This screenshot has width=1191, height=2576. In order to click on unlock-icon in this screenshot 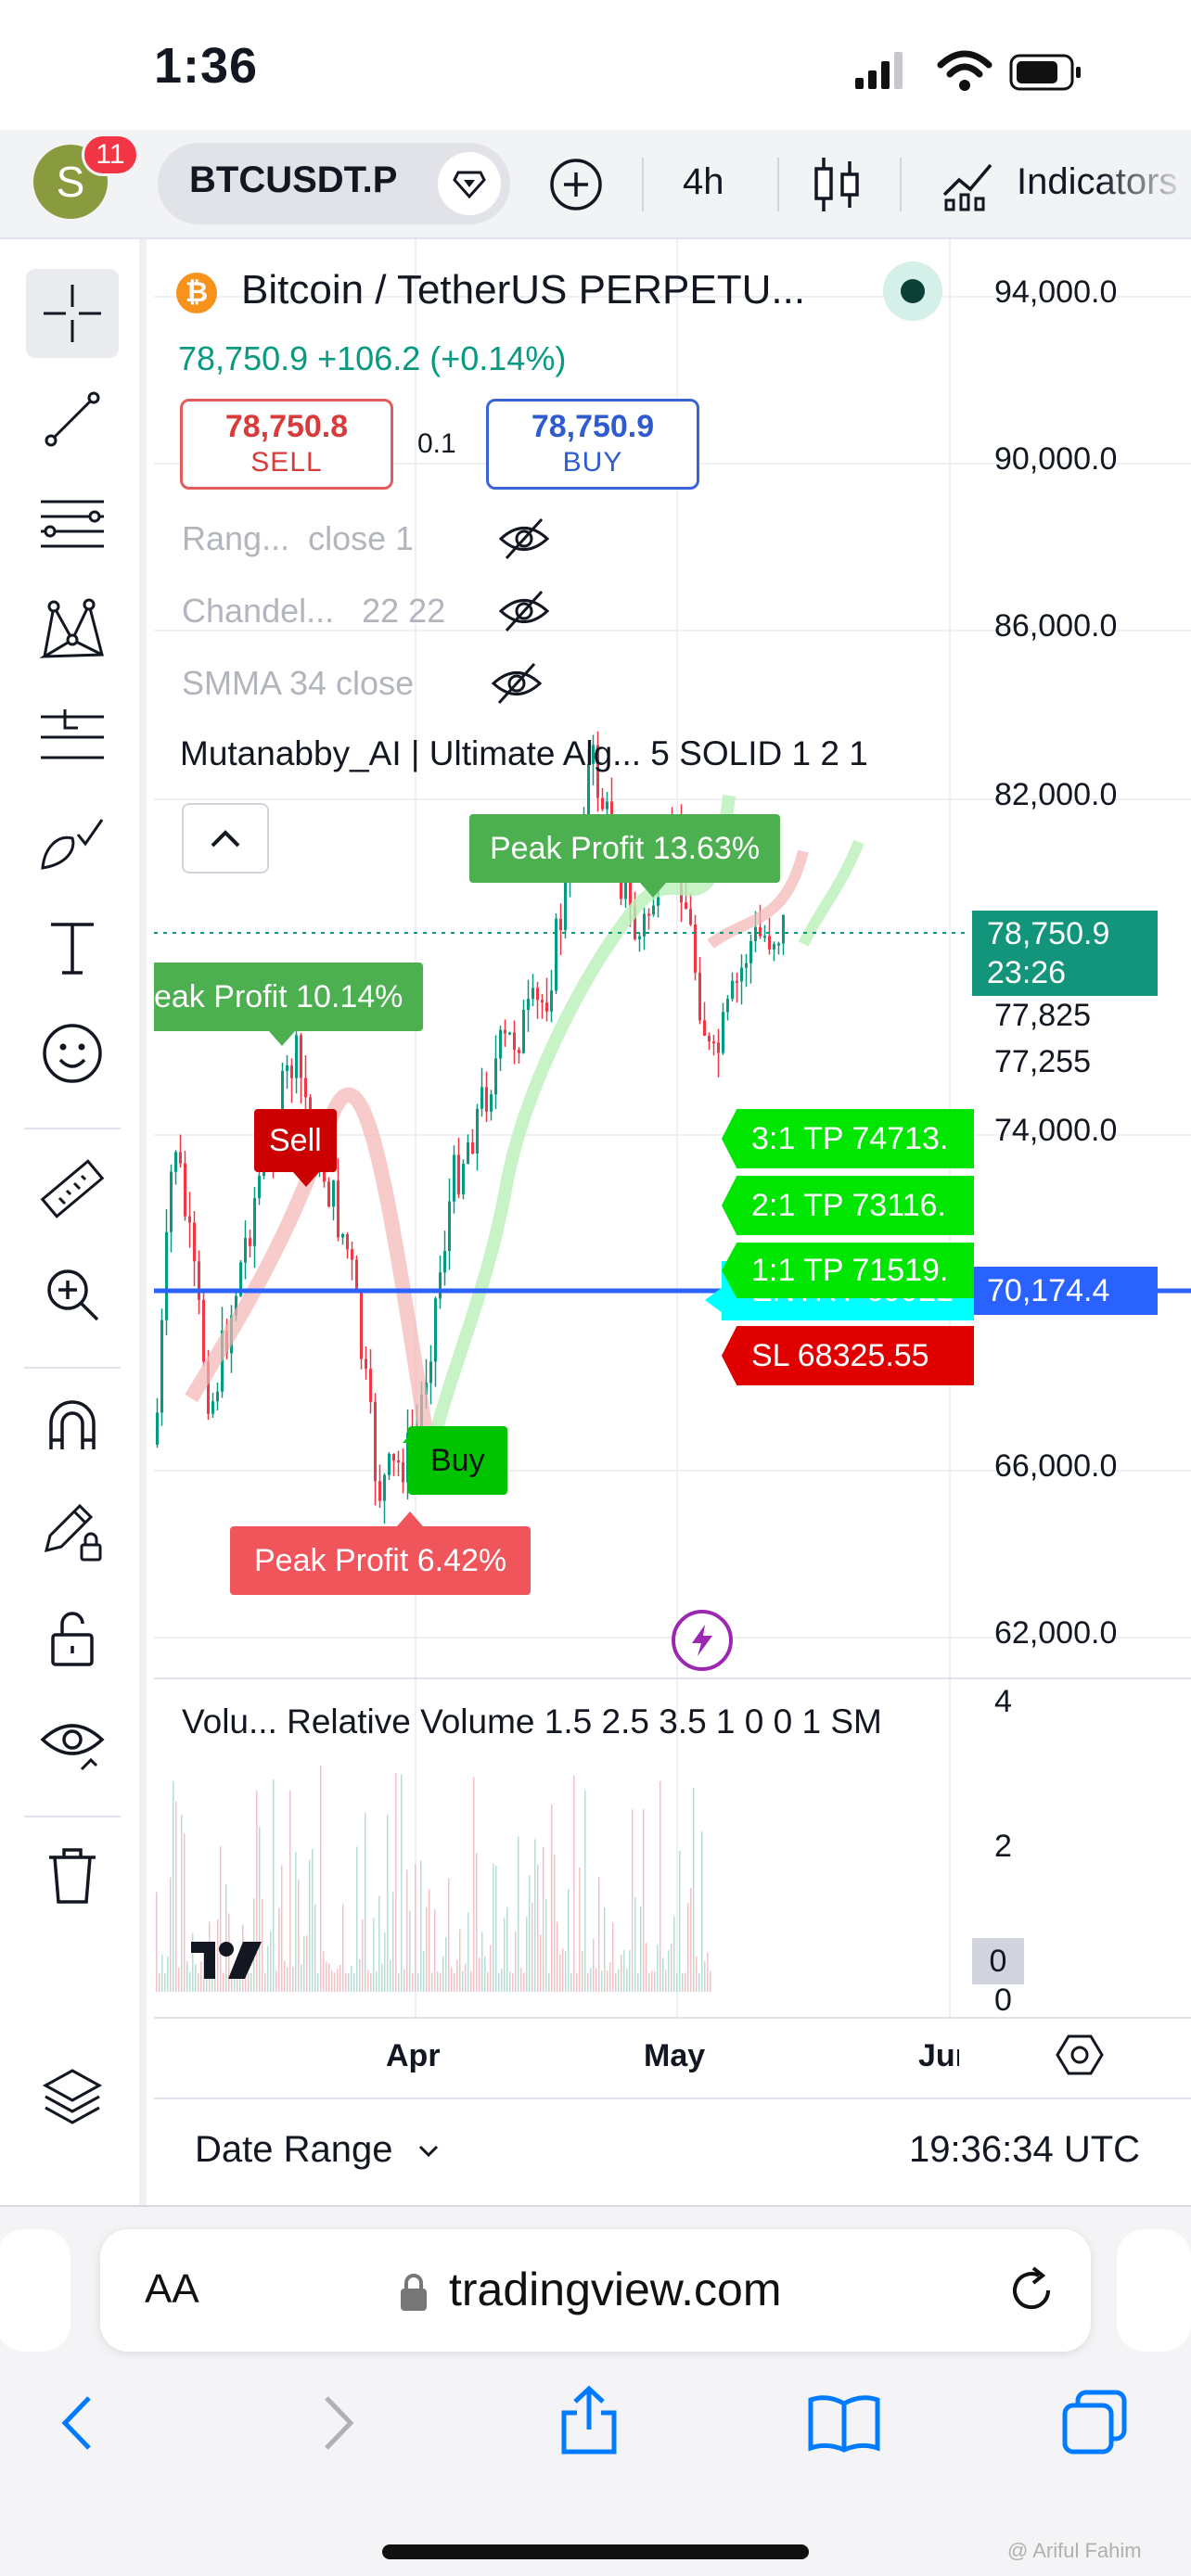, I will do `click(72, 1638)`.